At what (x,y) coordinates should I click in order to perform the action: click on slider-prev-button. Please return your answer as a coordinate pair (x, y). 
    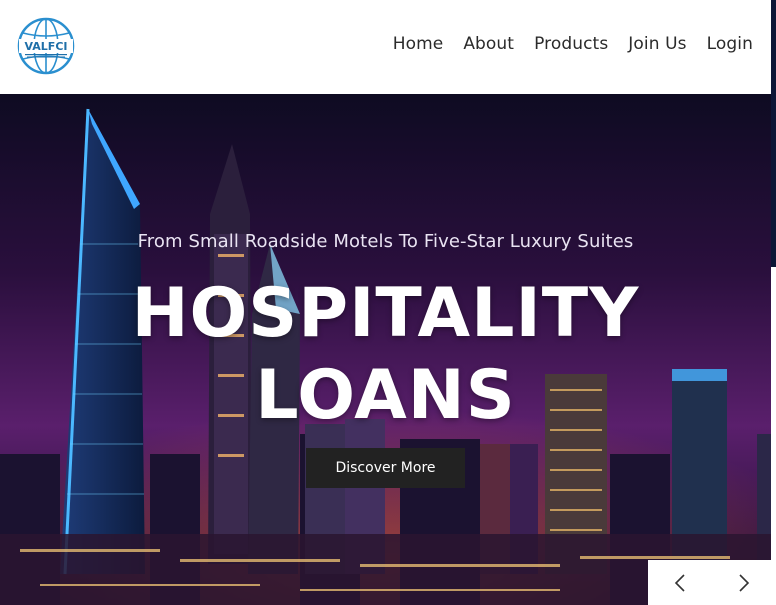
    Looking at the image, I should click on (680, 582).